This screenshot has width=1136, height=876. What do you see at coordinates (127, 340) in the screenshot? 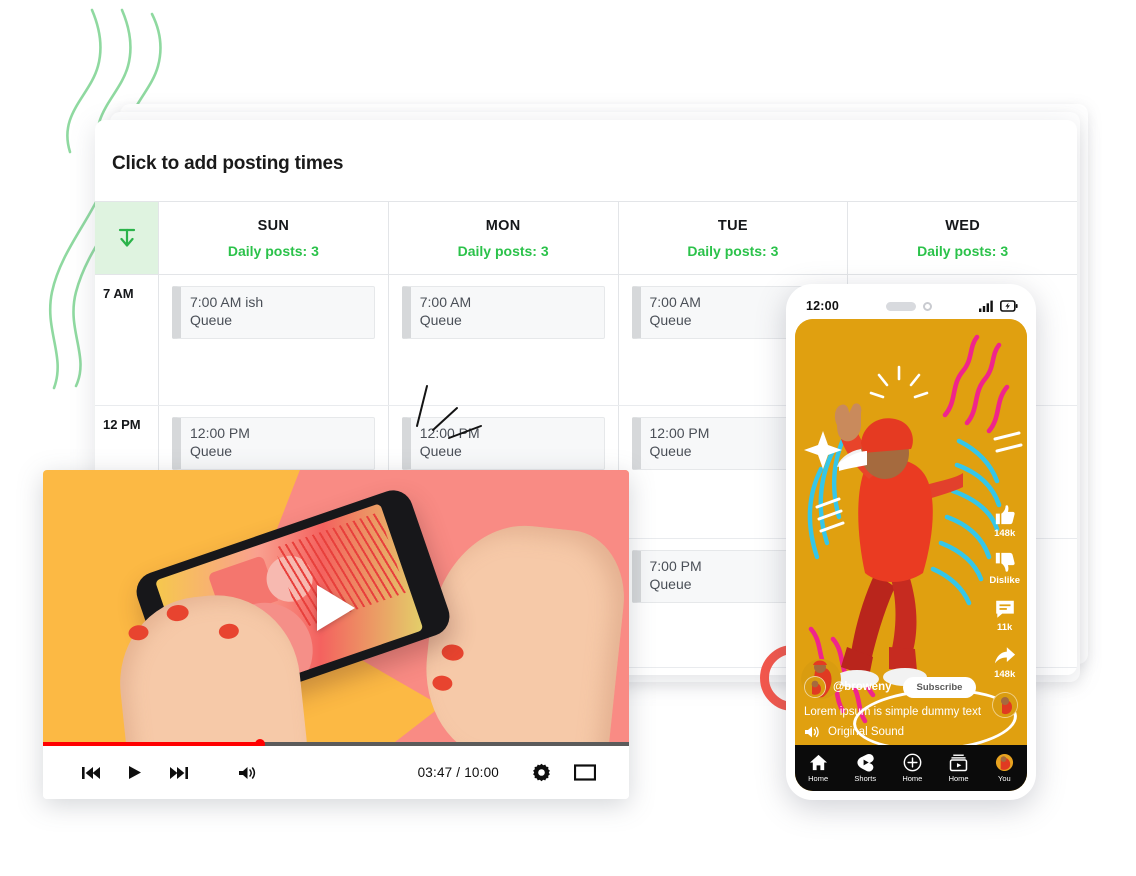
I see `time-axis-cell-7am: 7 AM` at bounding box center [127, 340].